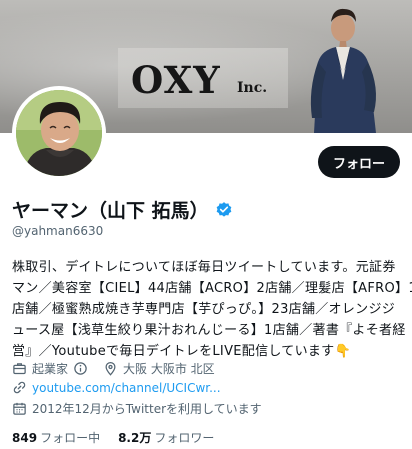 The image size is (412, 449). I want to click on followers-label: フォロワー, so click(184, 438).